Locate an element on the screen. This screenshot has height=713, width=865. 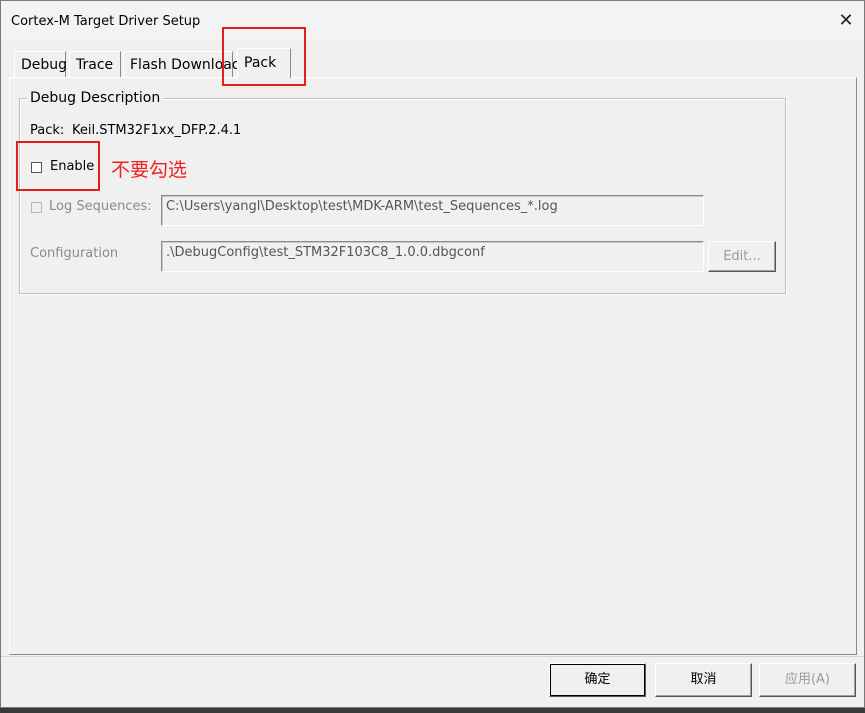
footer-separator is located at coordinates (432, 656).